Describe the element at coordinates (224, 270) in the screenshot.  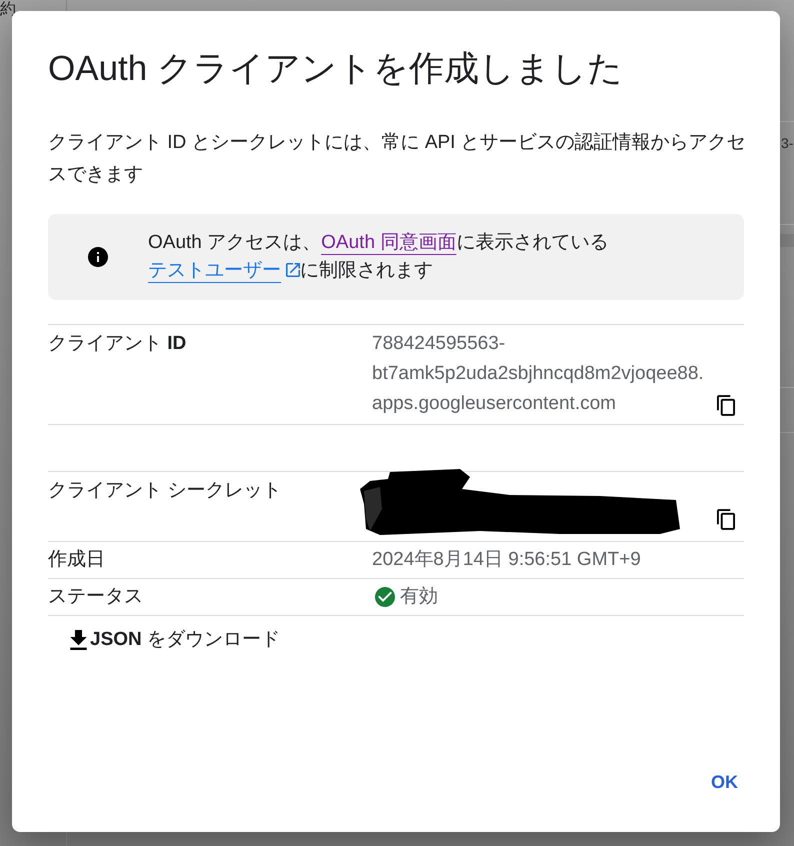
I see `text-link: テストユーザー` at that location.